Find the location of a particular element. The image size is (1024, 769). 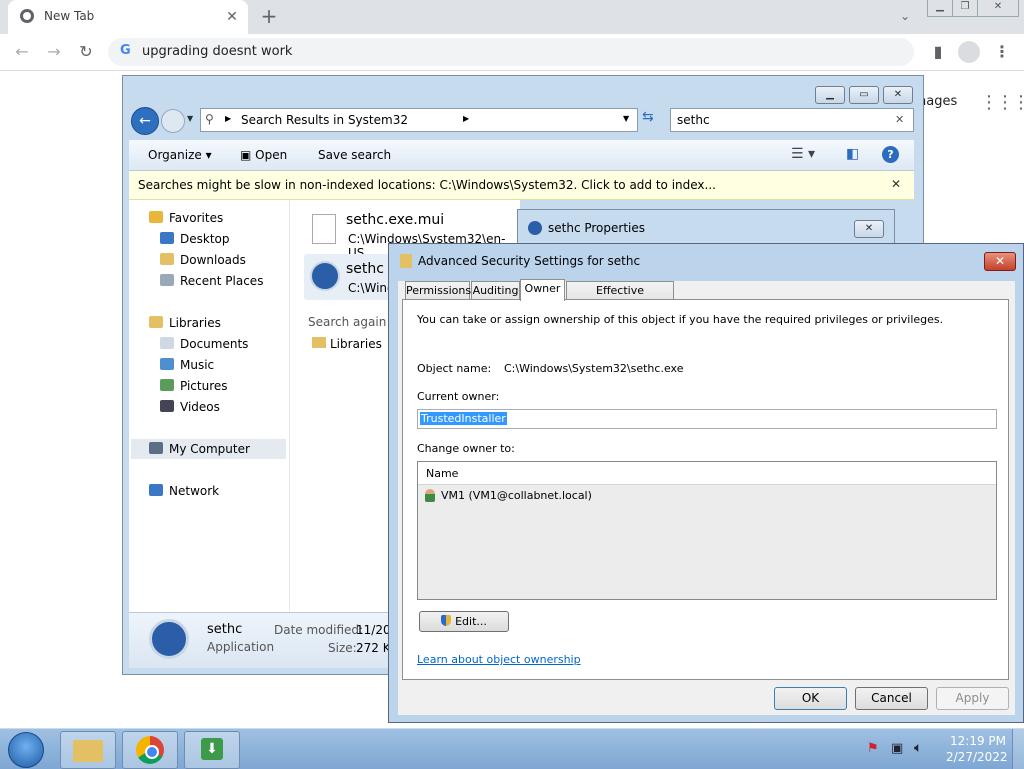

show-desktop-button is located at coordinates (1018, 749).